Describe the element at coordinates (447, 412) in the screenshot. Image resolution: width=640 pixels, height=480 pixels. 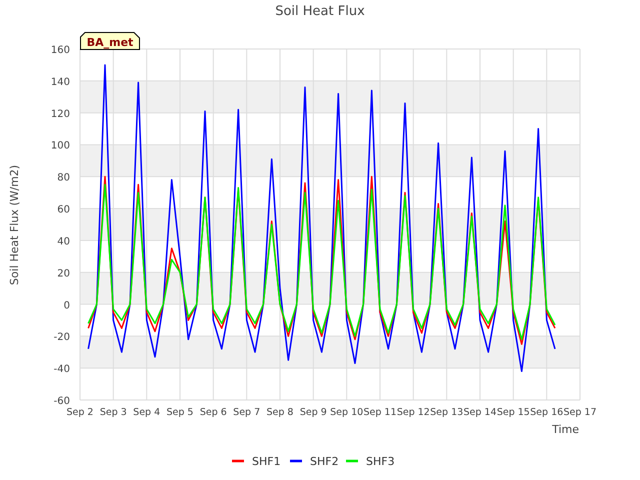
I see `x-tick-label: Sep 13` at that location.